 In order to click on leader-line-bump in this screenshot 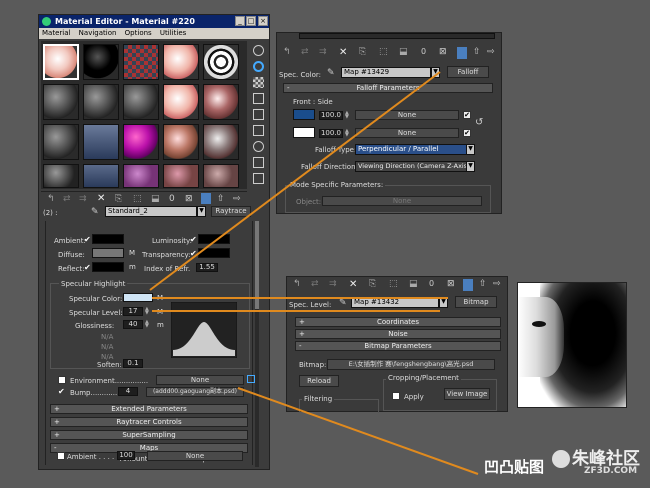, I will do `click(358, 431)`.